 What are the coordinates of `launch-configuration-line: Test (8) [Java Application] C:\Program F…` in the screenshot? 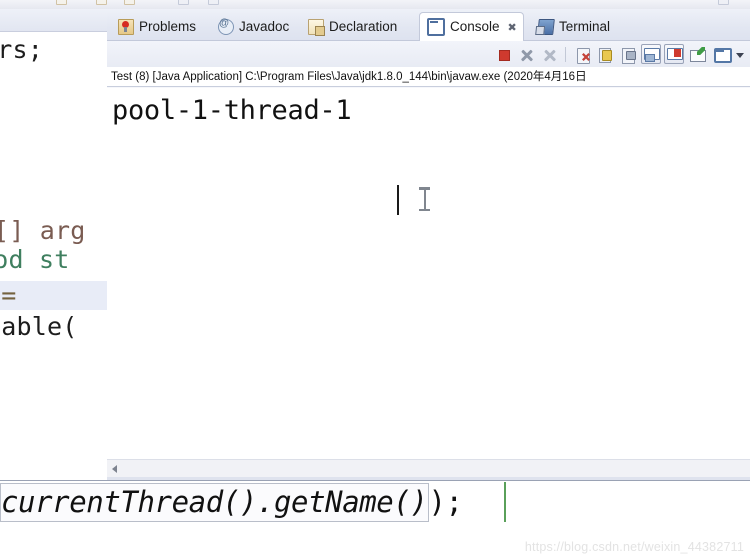 It's located at (428, 77).